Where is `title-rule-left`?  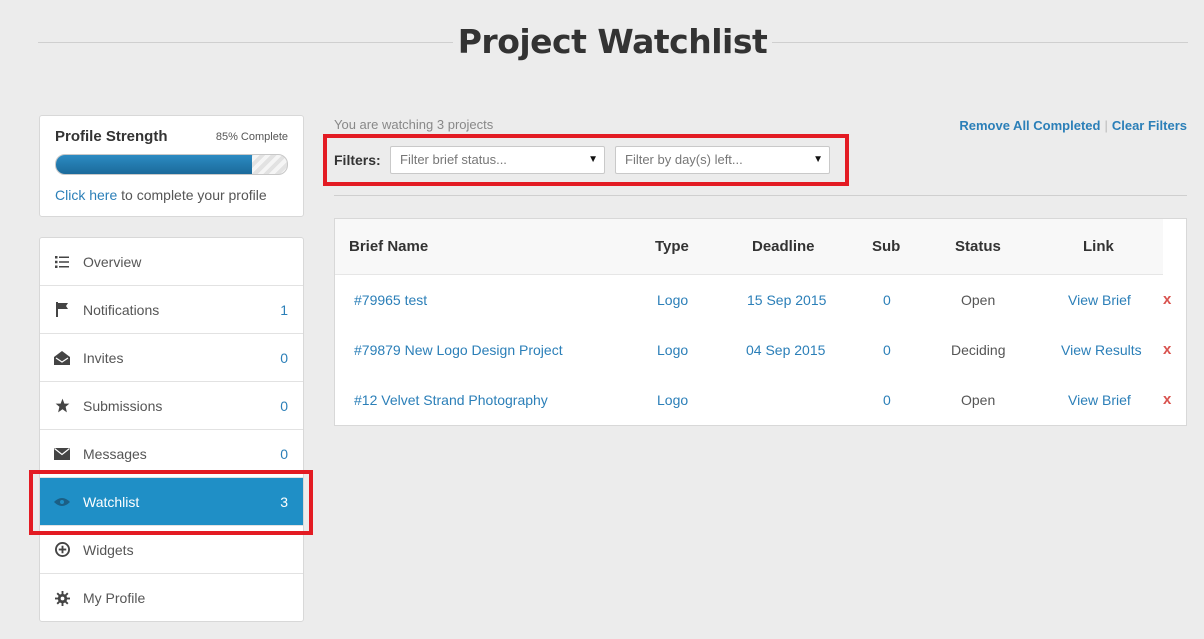 title-rule-left is located at coordinates (245, 42).